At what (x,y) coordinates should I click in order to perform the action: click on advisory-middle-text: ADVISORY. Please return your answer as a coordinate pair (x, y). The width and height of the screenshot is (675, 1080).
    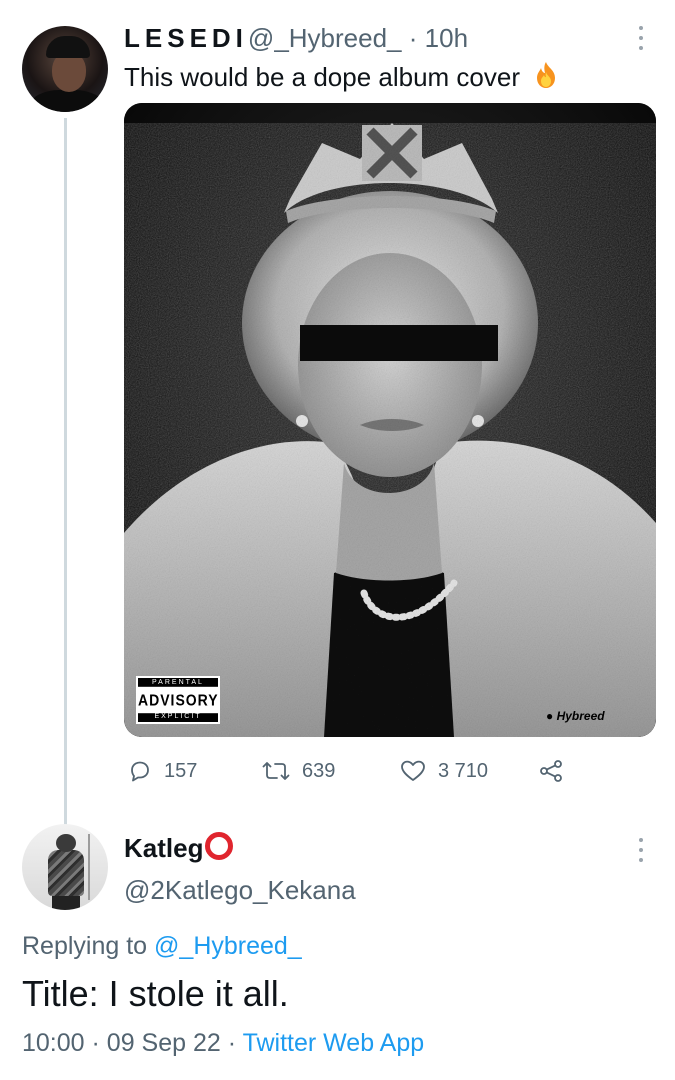
    Looking at the image, I should click on (178, 700).